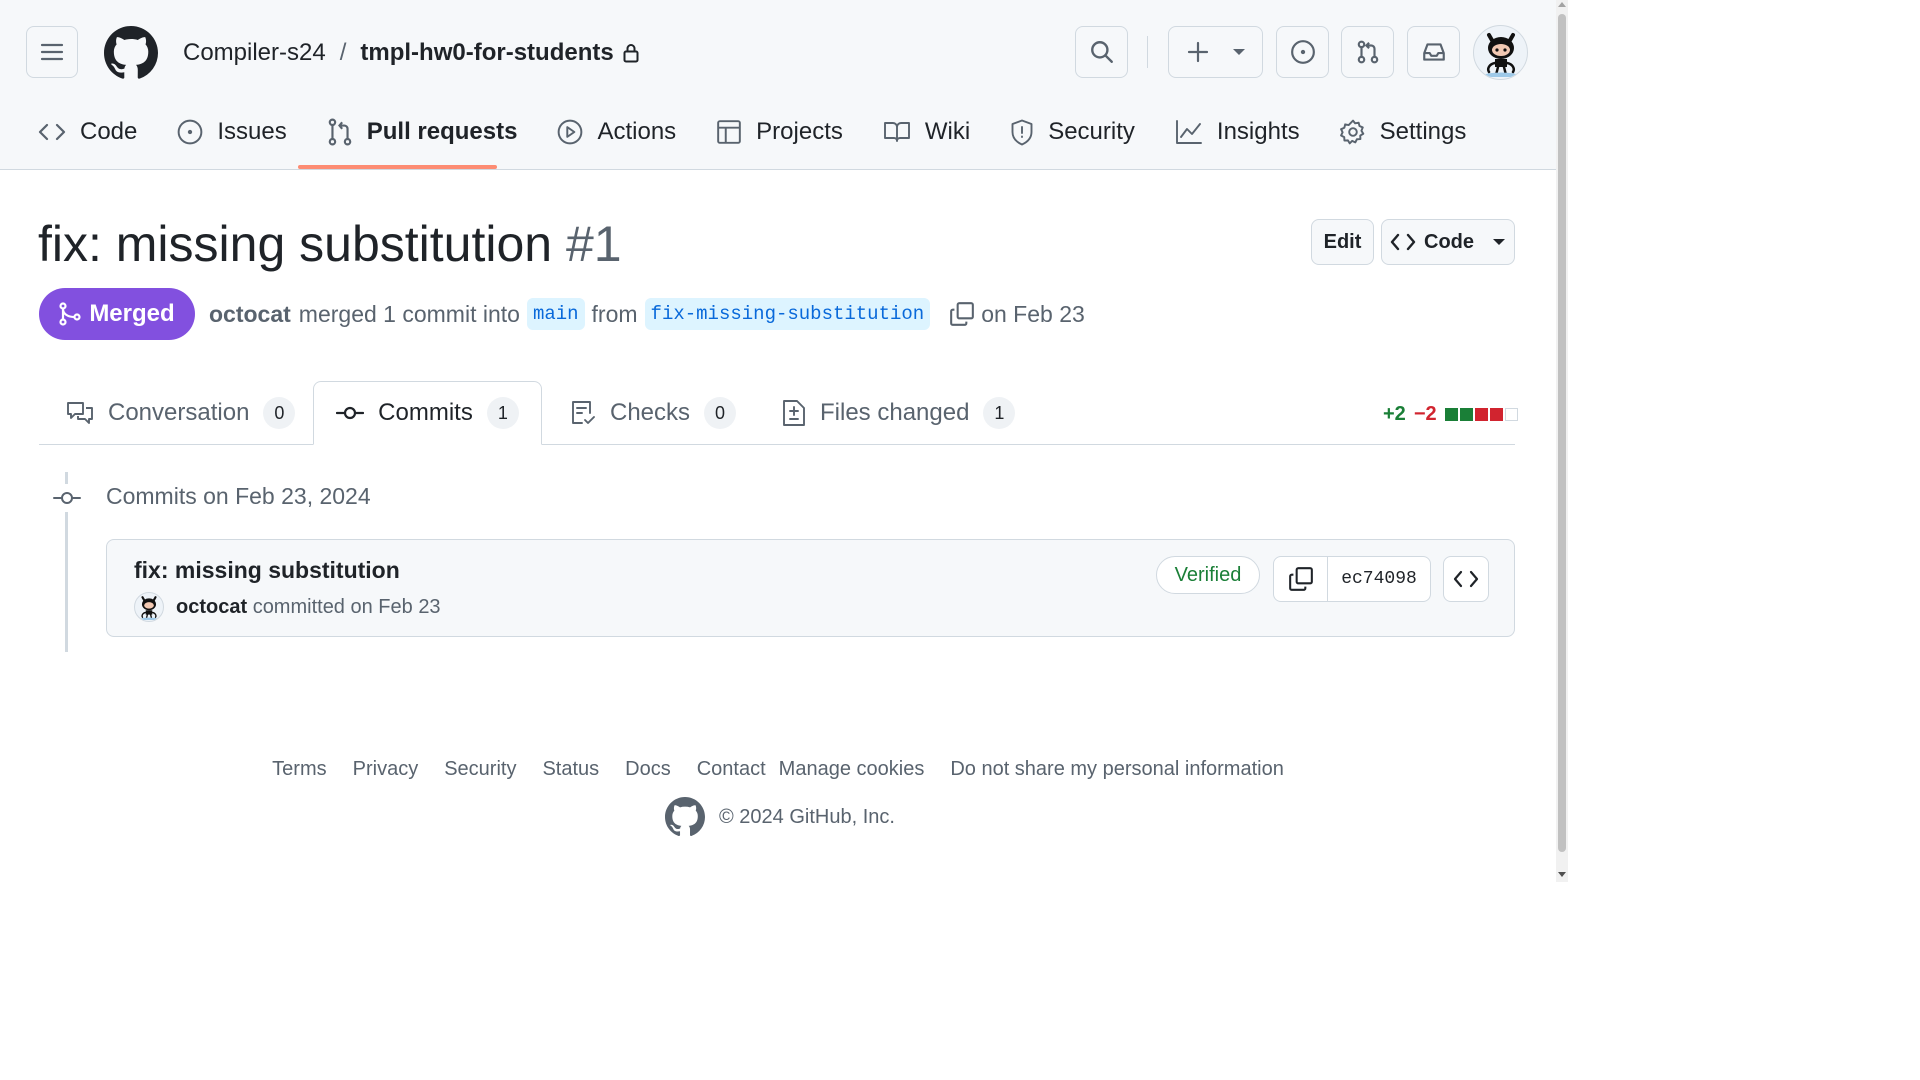 This screenshot has width=1920, height=1080. I want to click on browse-repository-button, so click(1466, 579).